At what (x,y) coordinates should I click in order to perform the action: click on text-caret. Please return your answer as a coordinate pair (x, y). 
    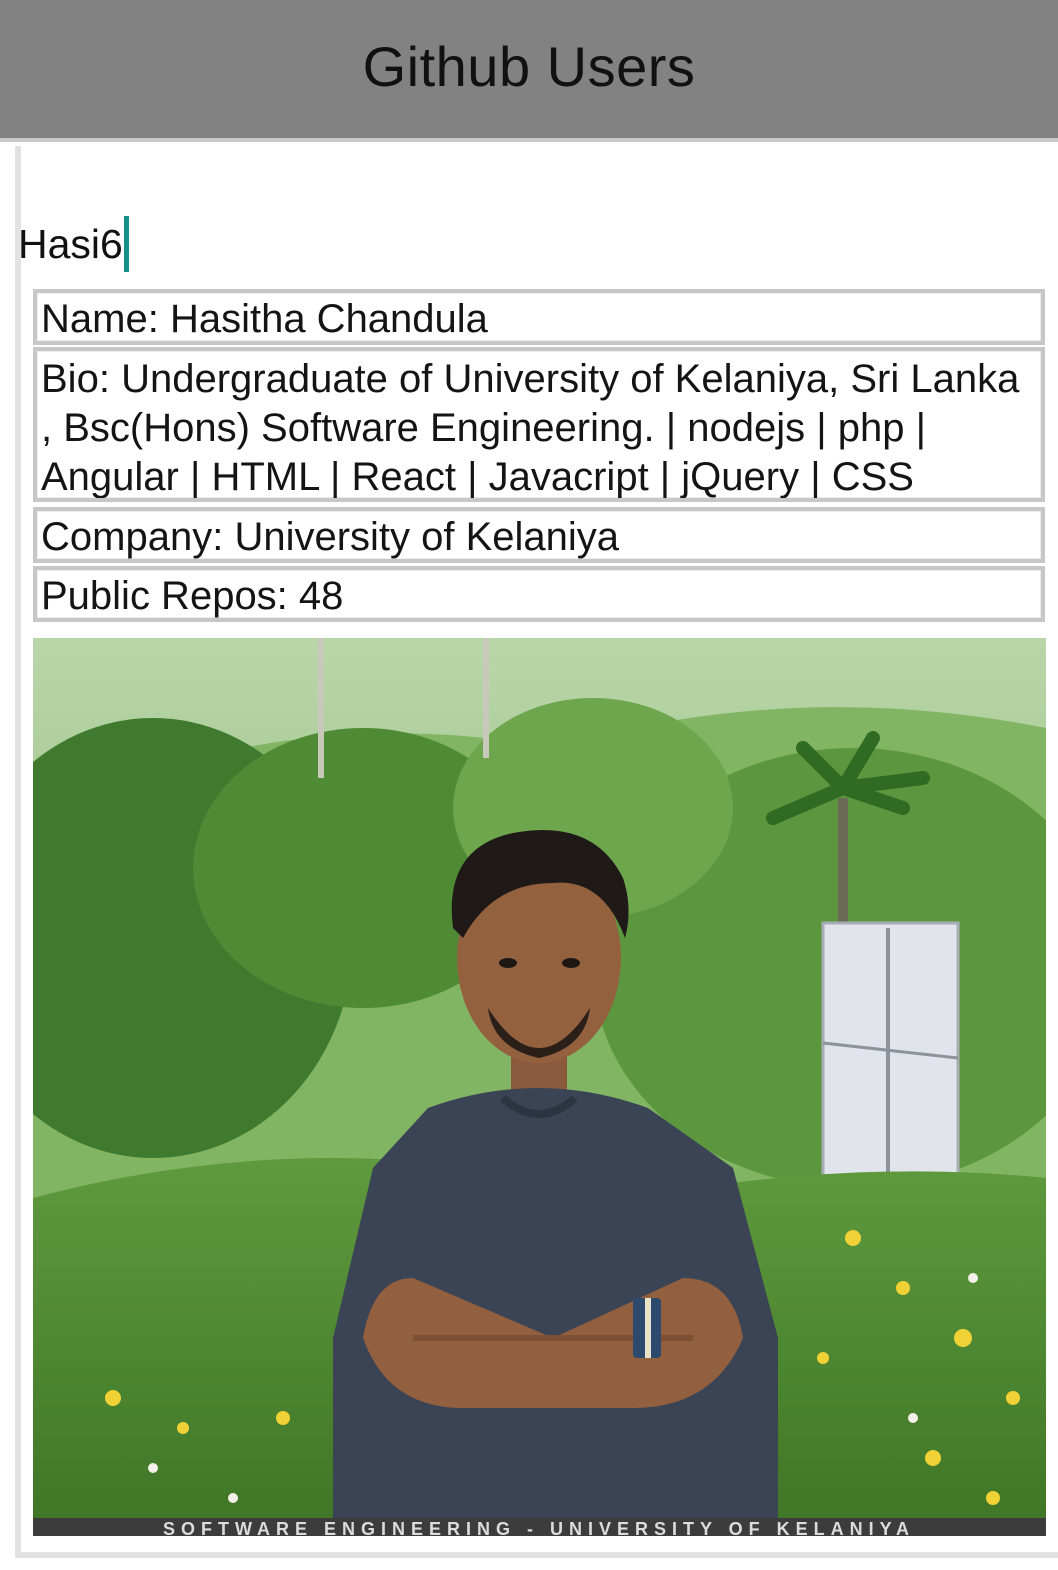
    Looking at the image, I should click on (126, 244).